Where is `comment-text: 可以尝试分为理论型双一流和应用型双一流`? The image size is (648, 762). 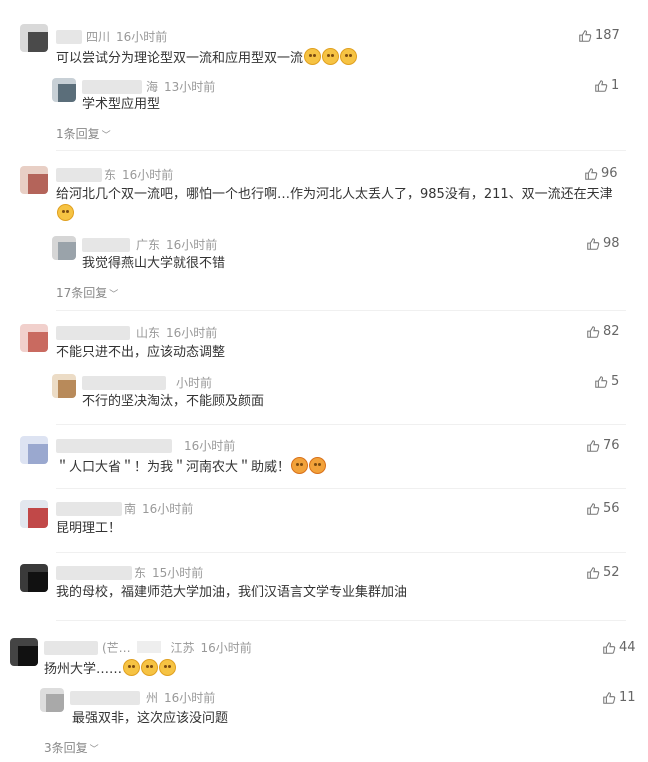 comment-text: 可以尝试分为理论型双一流和应用型双一流 is located at coordinates (207, 58).